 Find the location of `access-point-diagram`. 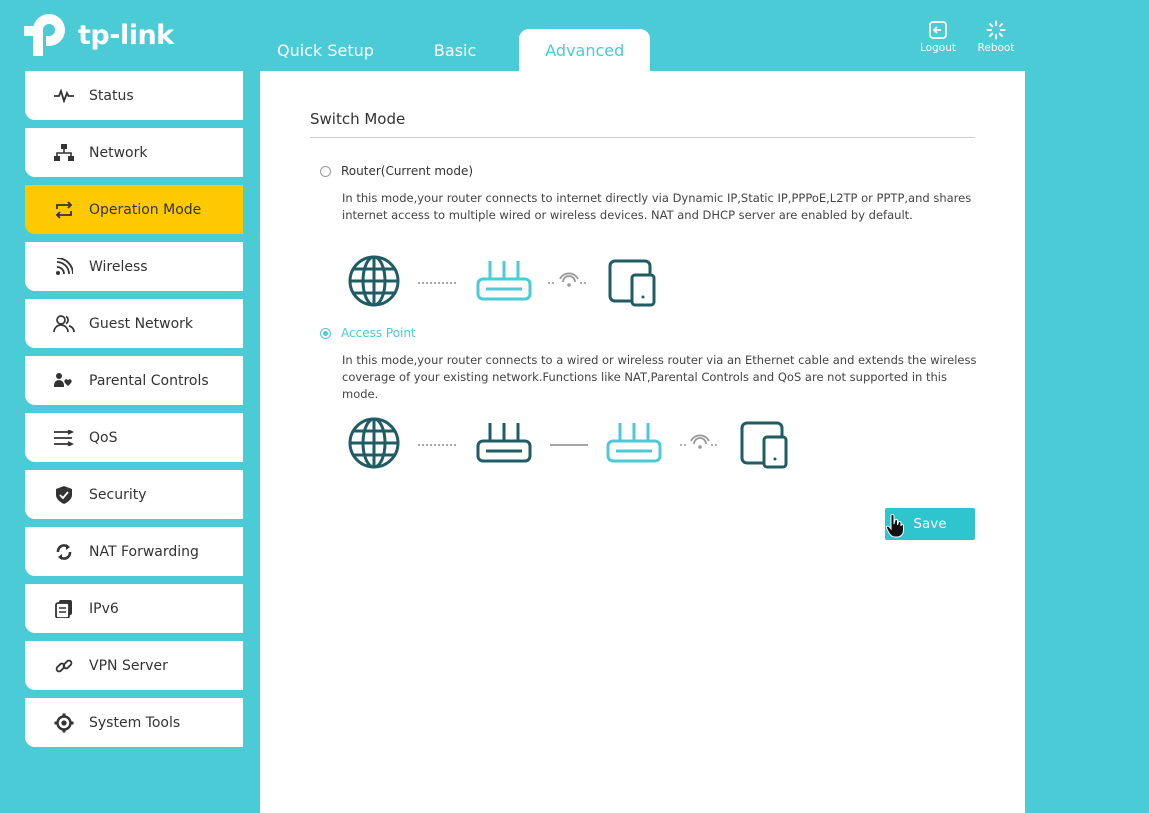

access-point-diagram is located at coordinates (568, 443).